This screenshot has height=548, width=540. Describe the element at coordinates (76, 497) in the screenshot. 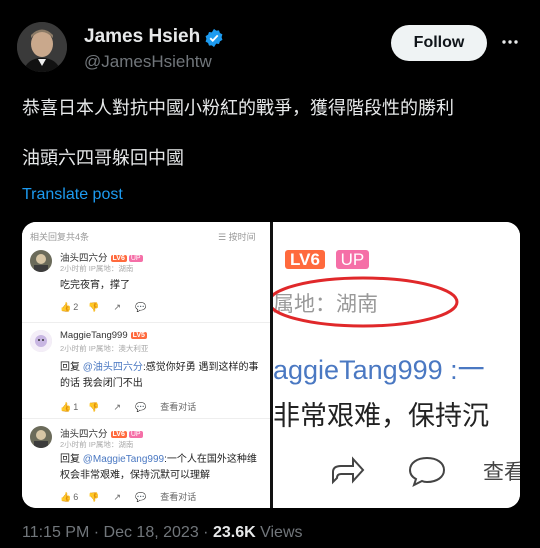

I see `like-count: 6` at that location.